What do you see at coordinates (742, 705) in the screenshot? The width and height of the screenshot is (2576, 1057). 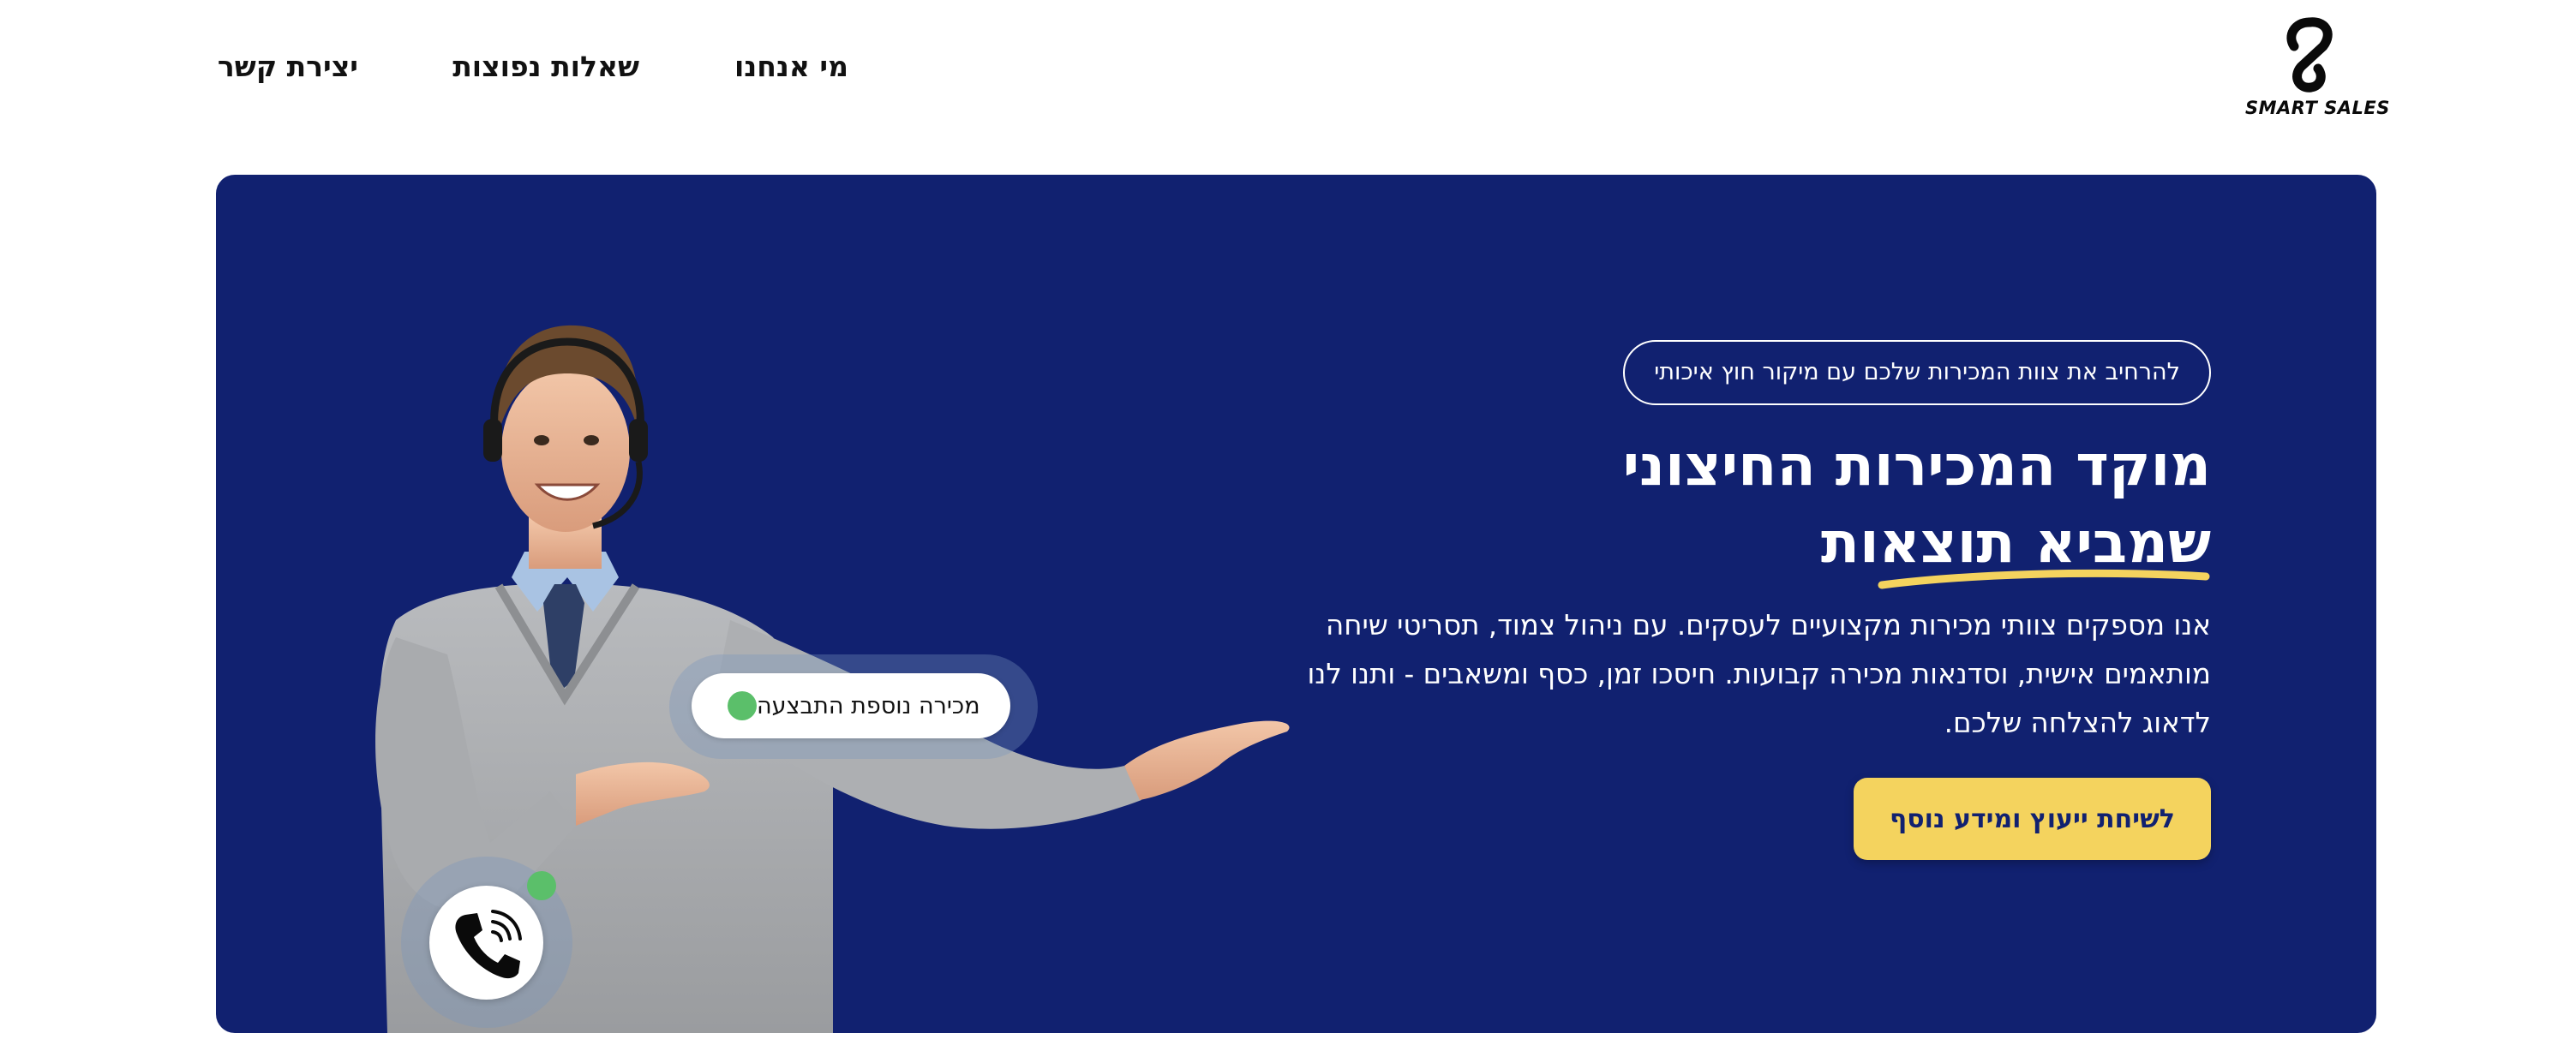 I see `status-dot` at bounding box center [742, 705].